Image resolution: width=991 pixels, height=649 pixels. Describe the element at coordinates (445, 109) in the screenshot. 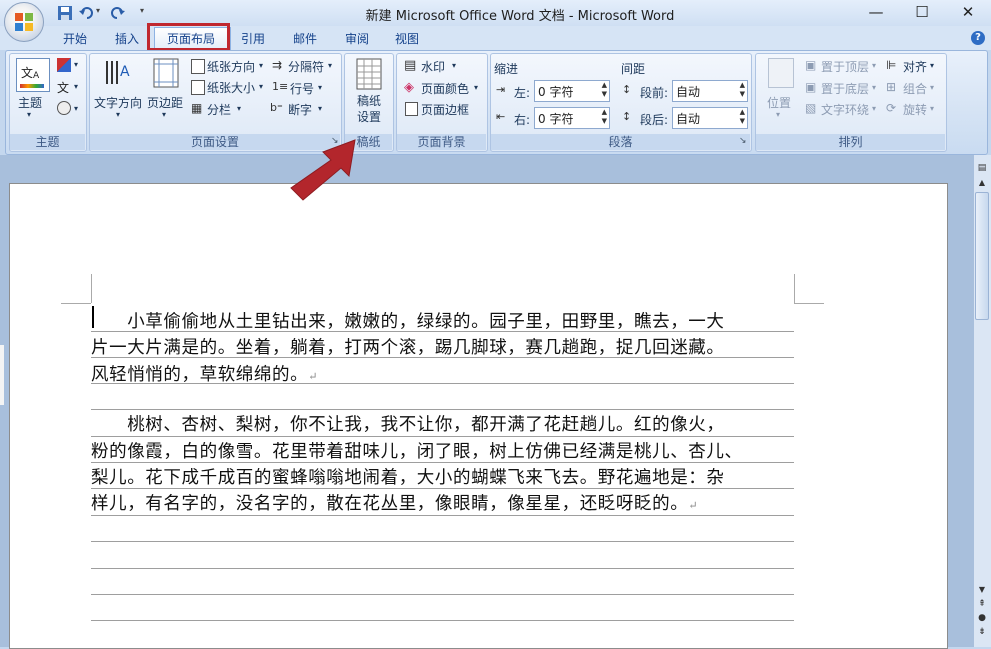

I see `page-borders-label: 页面边框` at that location.